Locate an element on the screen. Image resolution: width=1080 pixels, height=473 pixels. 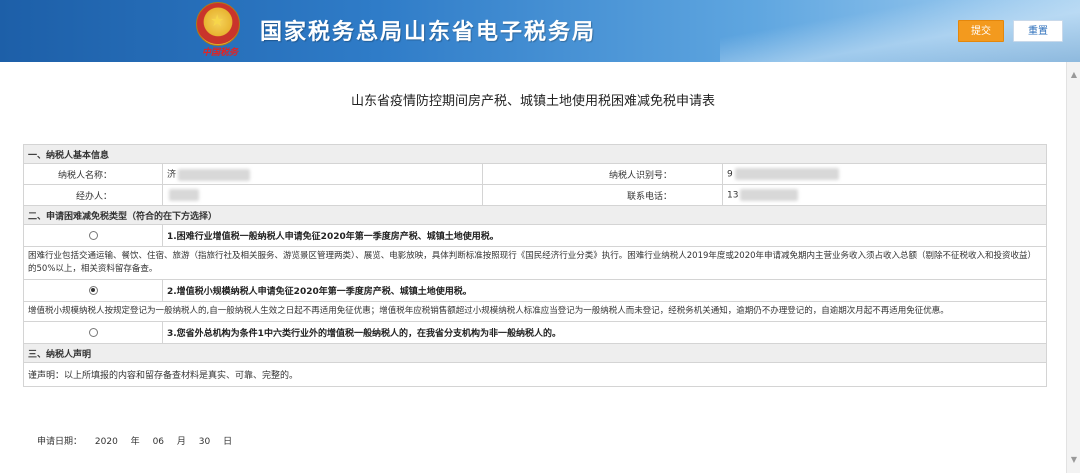
taxpayer-name-value: 济 is located at coordinates (172, 175).